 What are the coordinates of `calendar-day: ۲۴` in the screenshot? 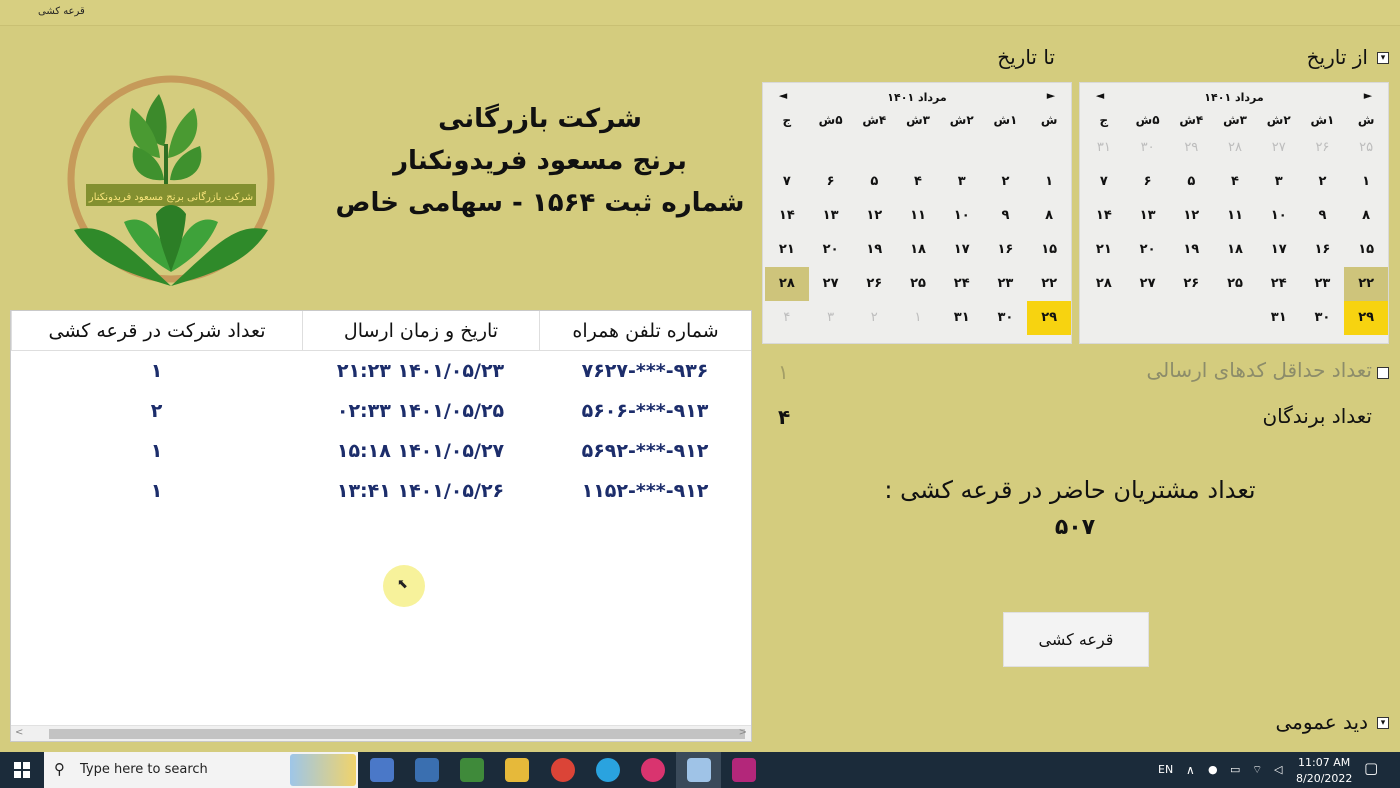 It's located at (962, 284).